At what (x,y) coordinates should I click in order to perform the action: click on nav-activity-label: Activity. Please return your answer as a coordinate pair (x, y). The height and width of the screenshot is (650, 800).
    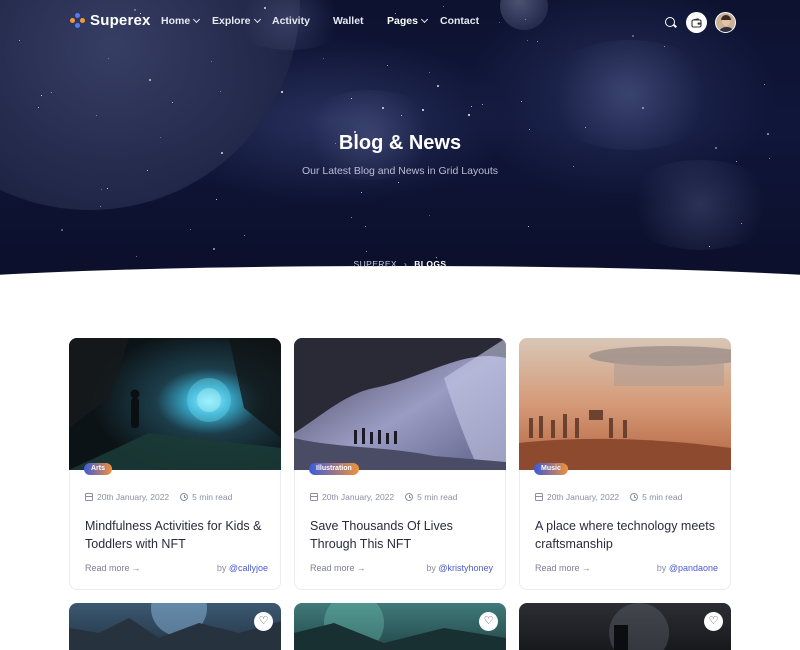
    Looking at the image, I should click on (291, 21).